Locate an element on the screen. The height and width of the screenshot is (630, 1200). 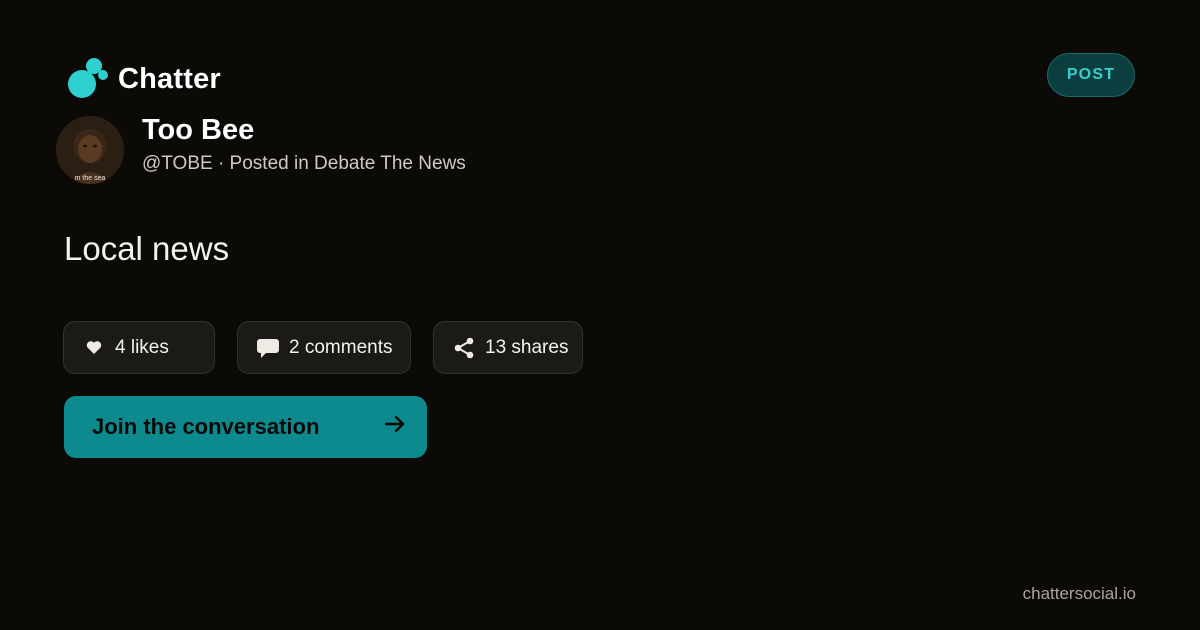
join-conversation-button: Join the conversation is located at coordinates (245, 427).